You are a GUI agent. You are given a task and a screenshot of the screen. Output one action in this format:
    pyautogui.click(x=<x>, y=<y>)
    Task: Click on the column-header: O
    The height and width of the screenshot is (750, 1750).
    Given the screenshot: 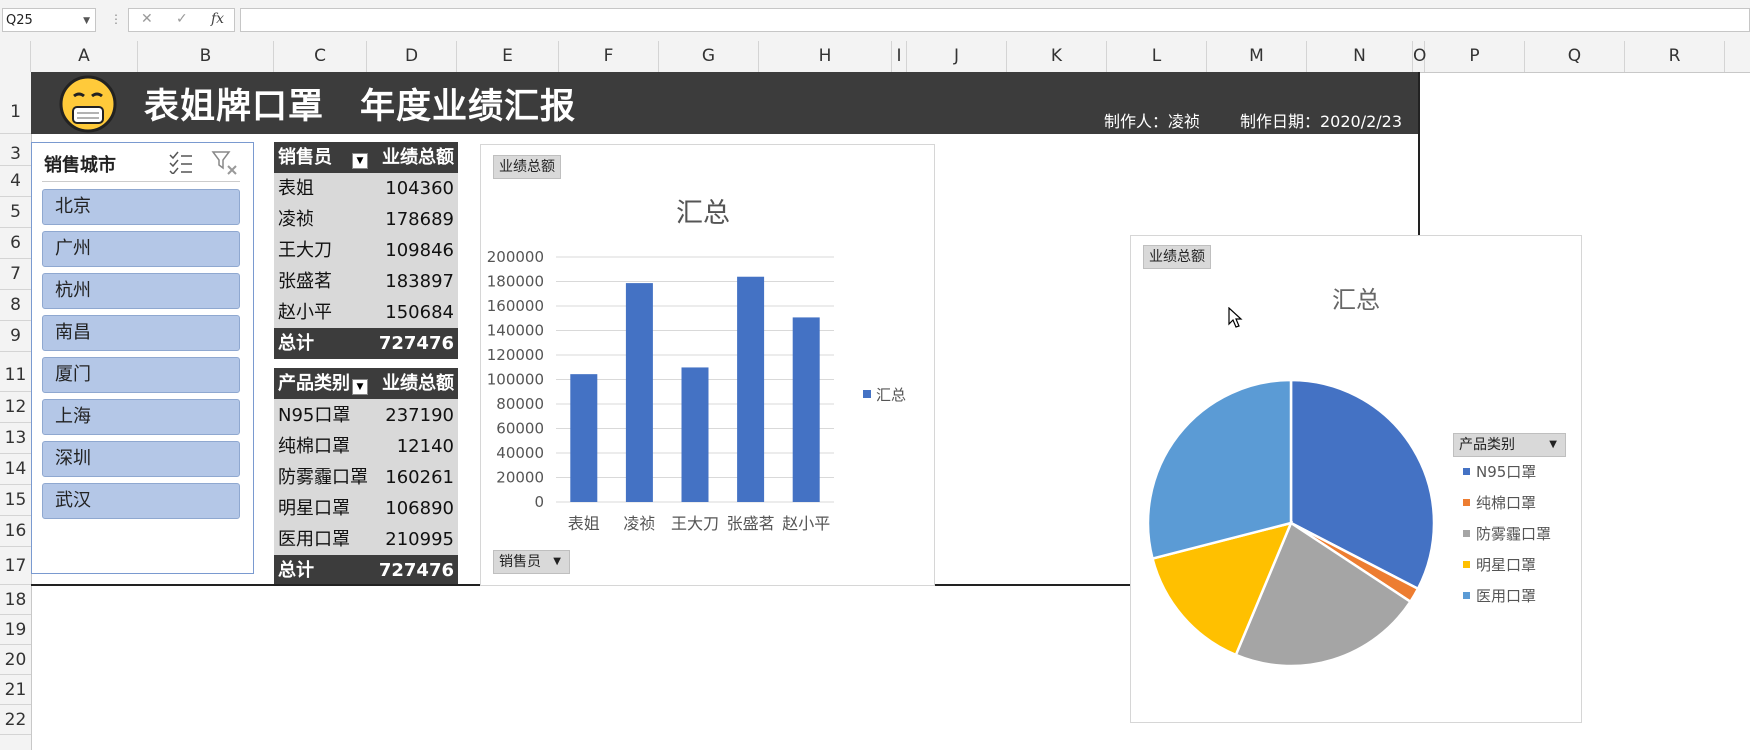 What is the action you would take?
    pyautogui.click(x=1419, y=56)
    